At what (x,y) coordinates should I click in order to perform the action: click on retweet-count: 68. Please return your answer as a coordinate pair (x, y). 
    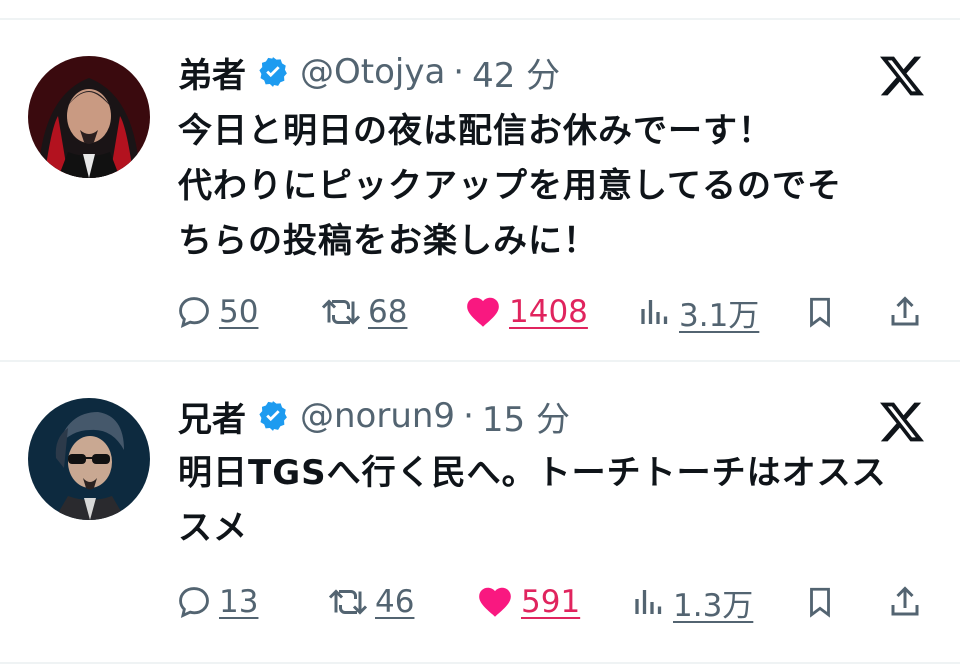
    Looking at the image, I should click on (388, 312).